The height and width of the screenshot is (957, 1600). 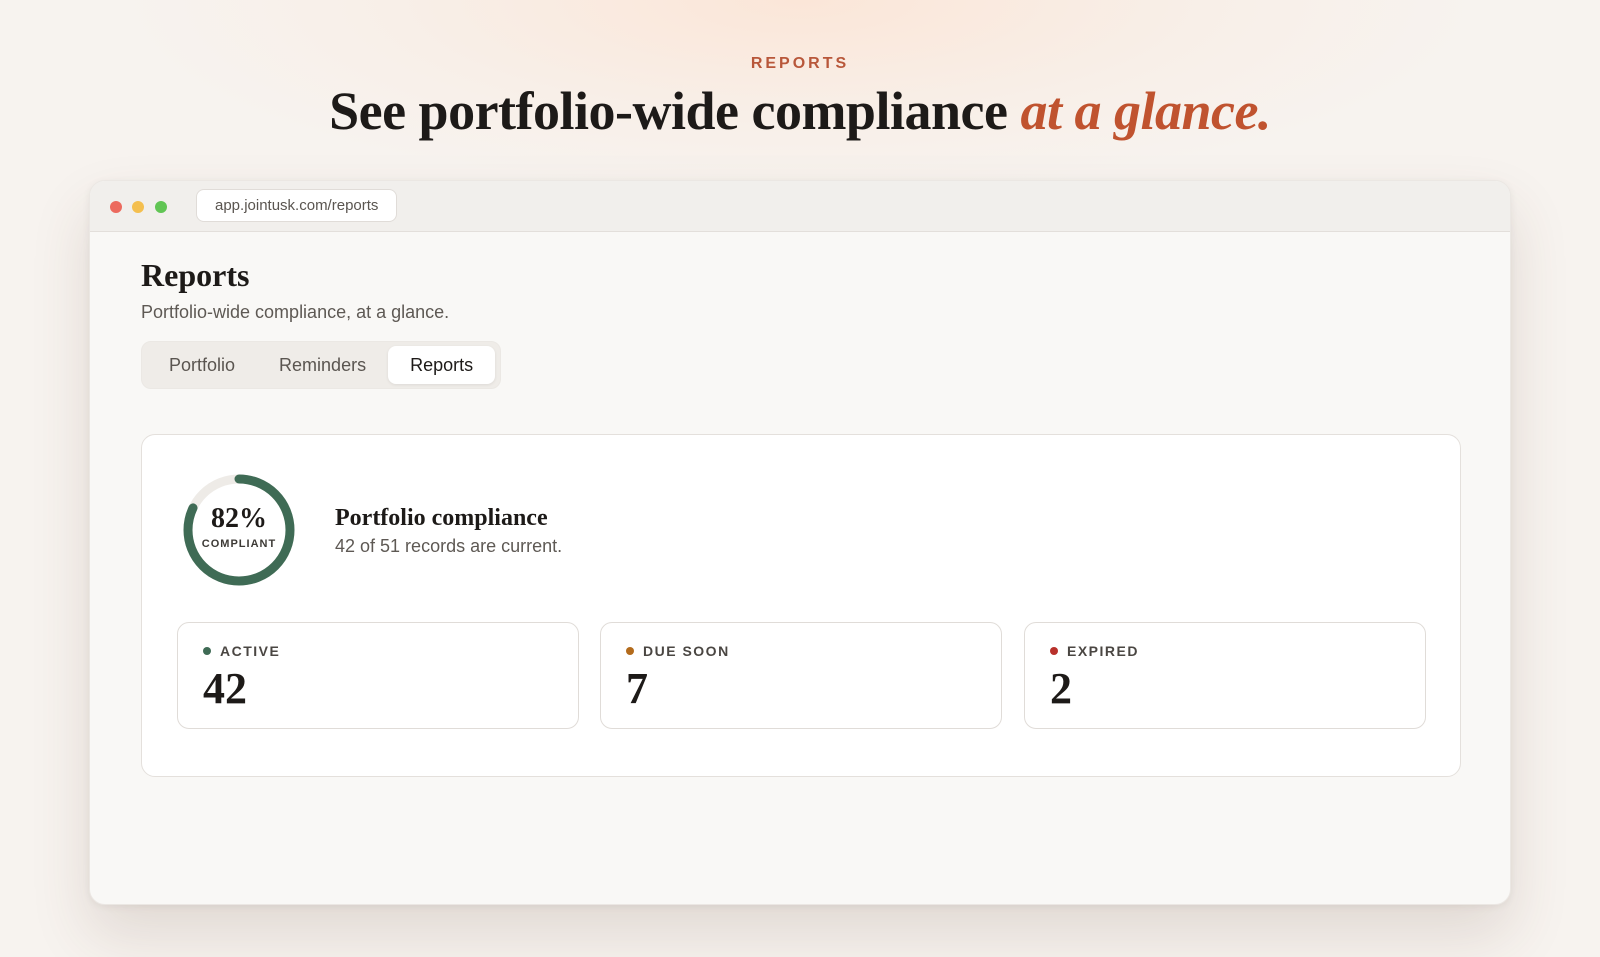 I want to click on stat-label: ACTIVE, so click(x=250, y=651).